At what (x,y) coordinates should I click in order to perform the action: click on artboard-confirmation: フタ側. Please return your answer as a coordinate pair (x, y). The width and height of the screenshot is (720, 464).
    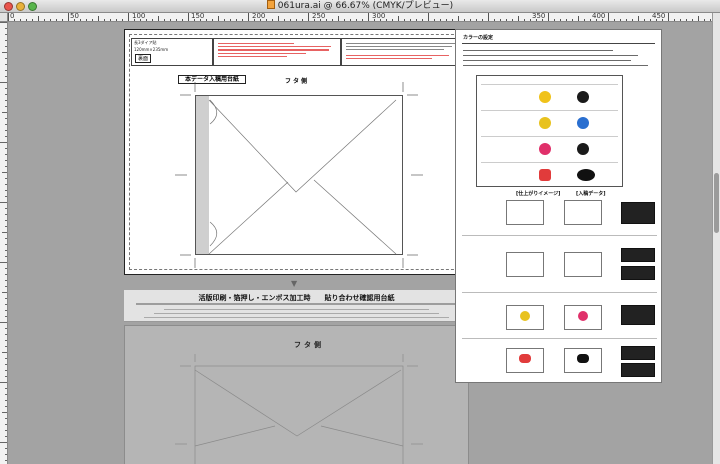
    Looking at the image, I should click on (296, 394).